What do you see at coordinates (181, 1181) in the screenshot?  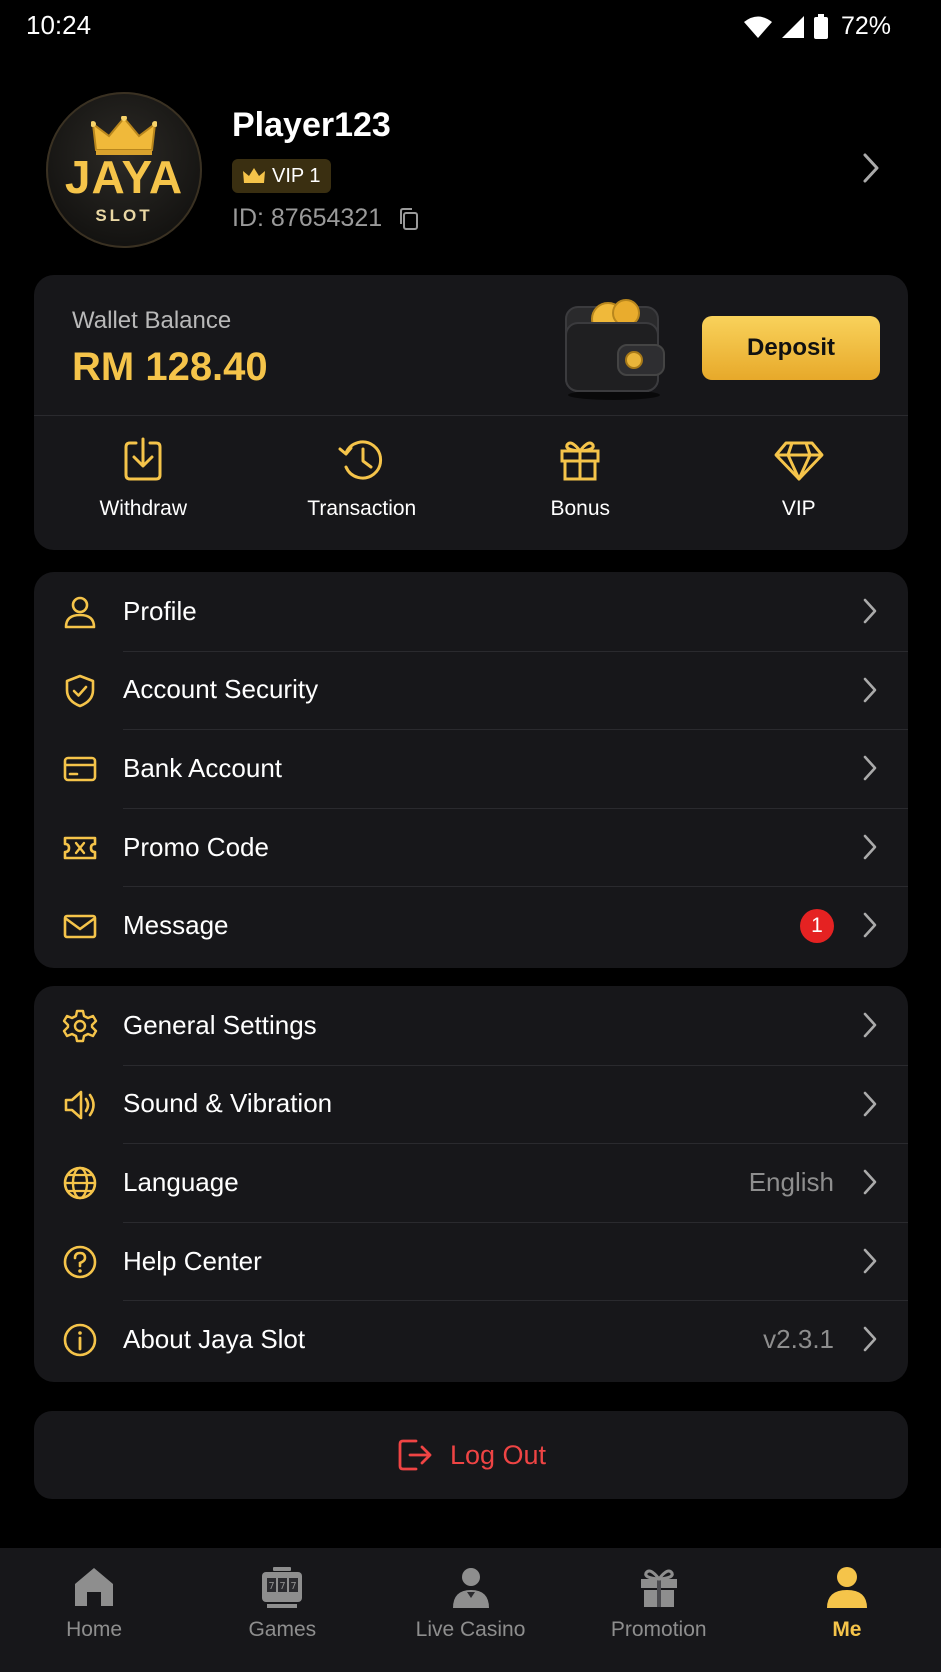 I see `menu-item-label: Language` at bounding box center [181, 1181].